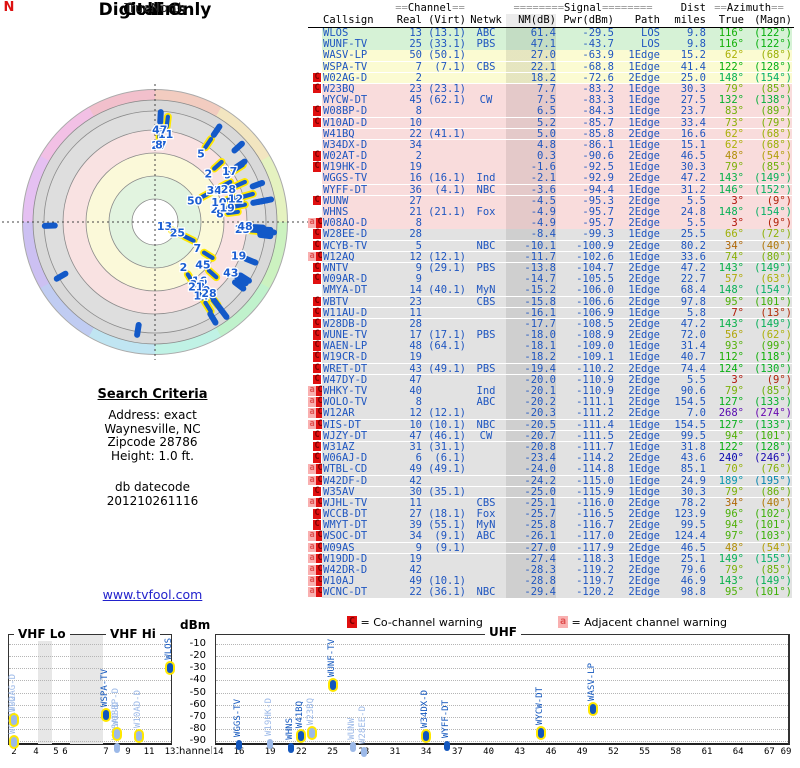 The image size is (800, 768). Describe the element at coordinates (531, 324) in the screenshot. I see `table-cell-nm: -17.7` at that location.